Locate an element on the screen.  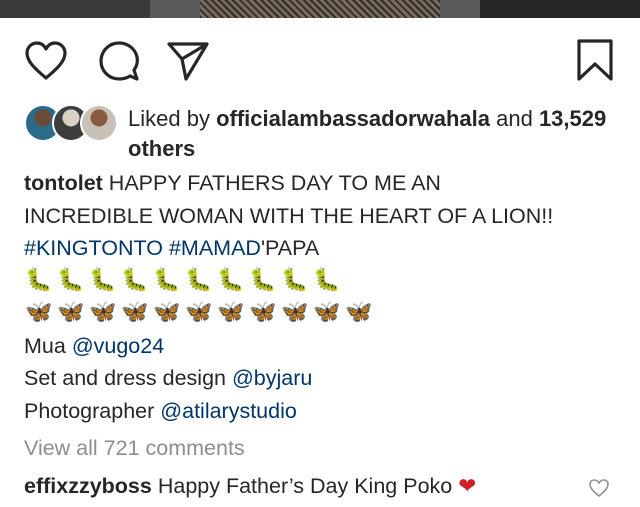
heart-icon is located at coordinates (46, 61).